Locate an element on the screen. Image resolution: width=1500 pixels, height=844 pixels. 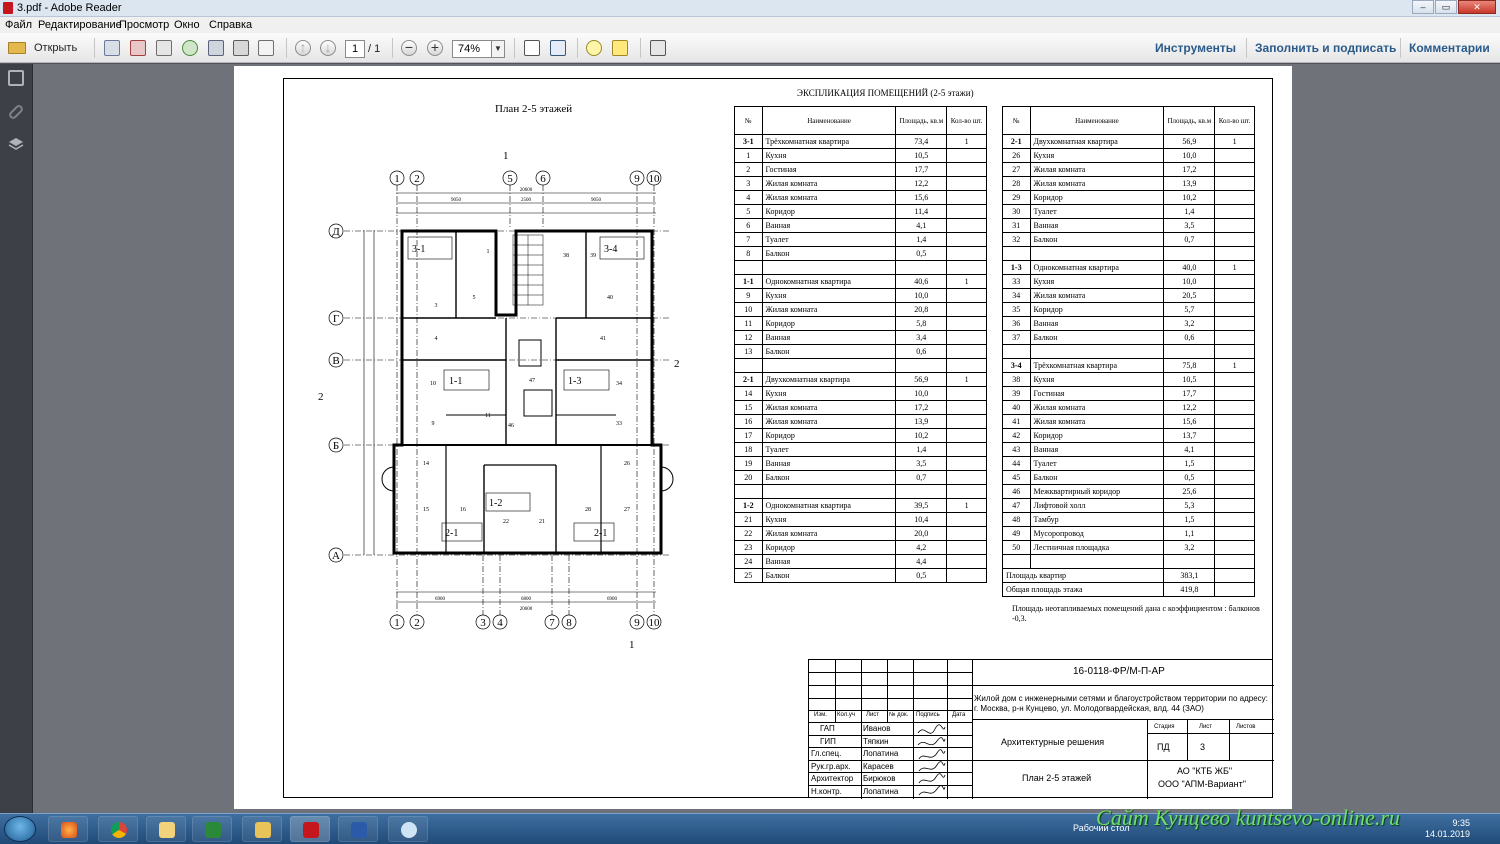
create-pdf-icon is located at coordinates (112, 48).